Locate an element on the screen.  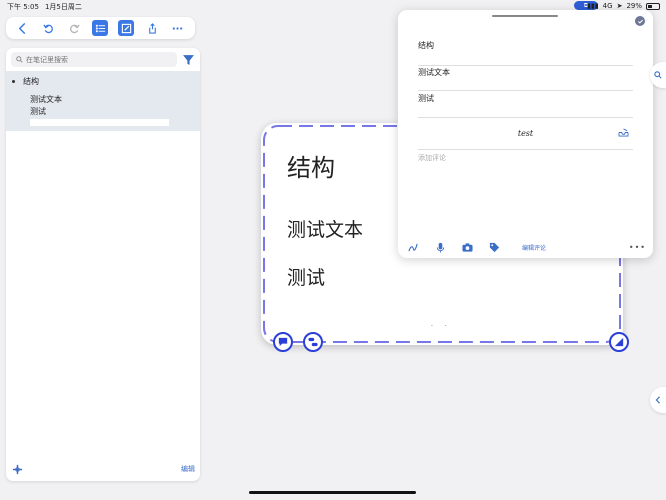
search-box is located at coordinates (94, 59).